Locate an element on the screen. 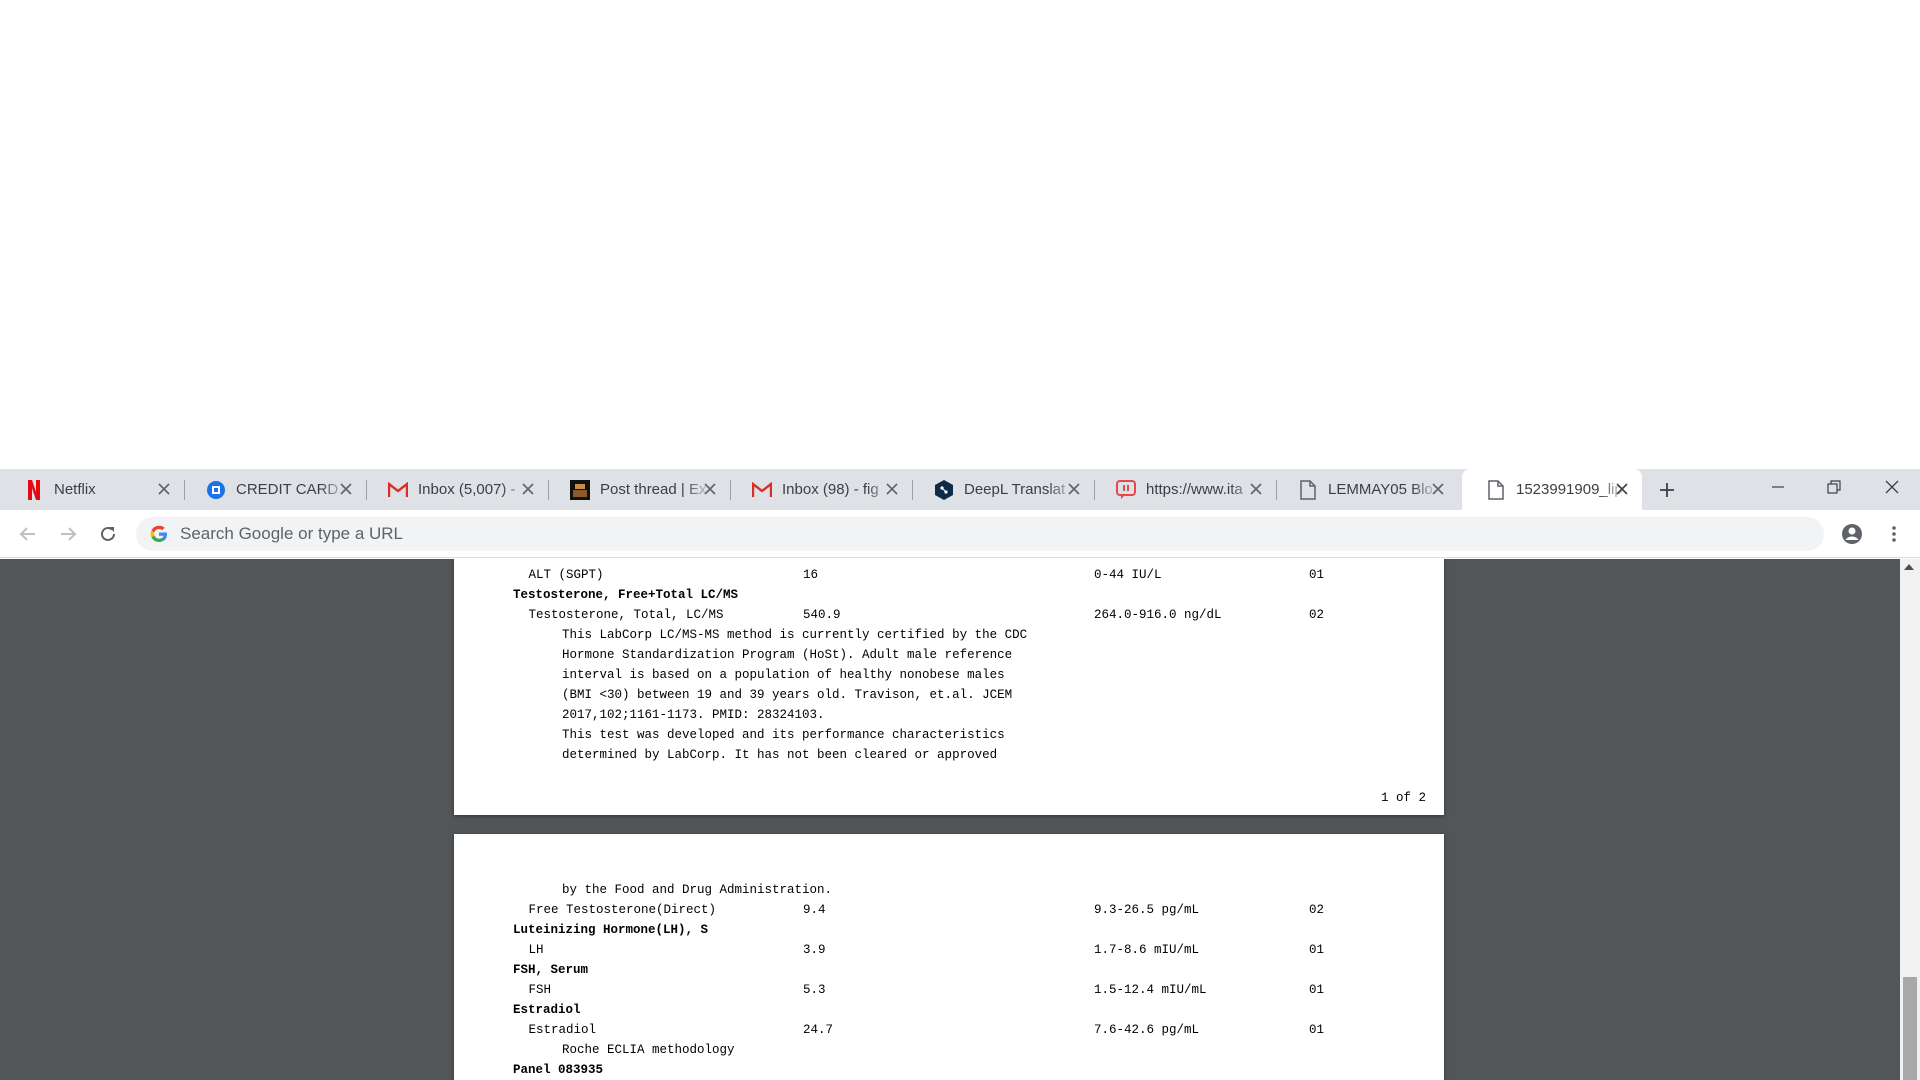  tab-italki: https://www.ita is located at coordinates (1184, 489).